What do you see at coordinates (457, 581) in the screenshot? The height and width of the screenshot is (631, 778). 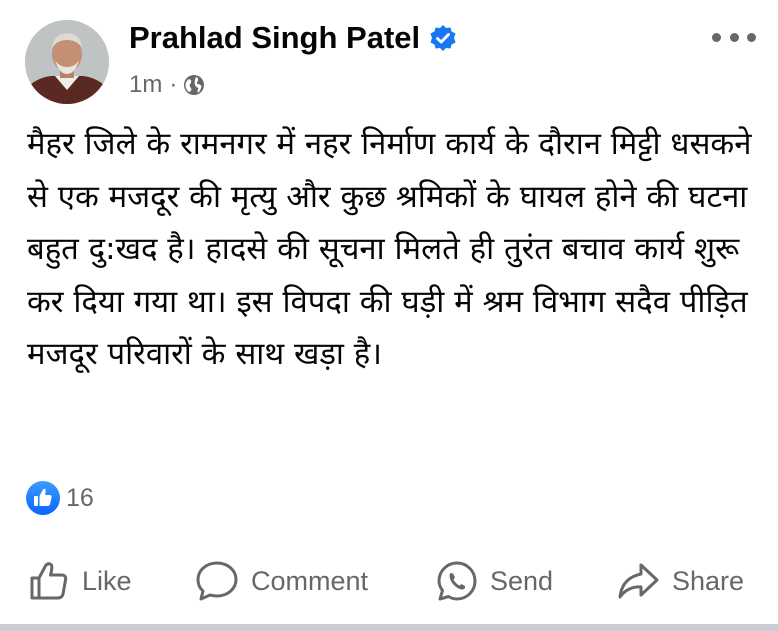 I see `whatsapp-icon` at bounding box center [457, 581].